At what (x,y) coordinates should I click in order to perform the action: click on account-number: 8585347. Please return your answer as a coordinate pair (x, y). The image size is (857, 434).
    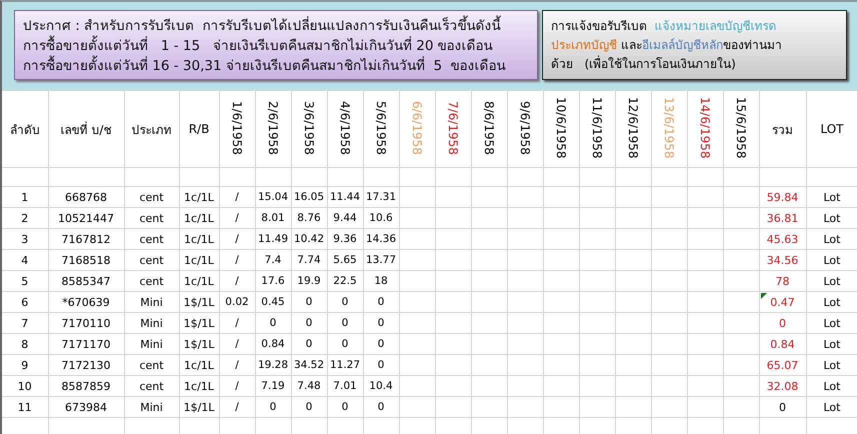
    Looking at the image, I should click on (86, 281).